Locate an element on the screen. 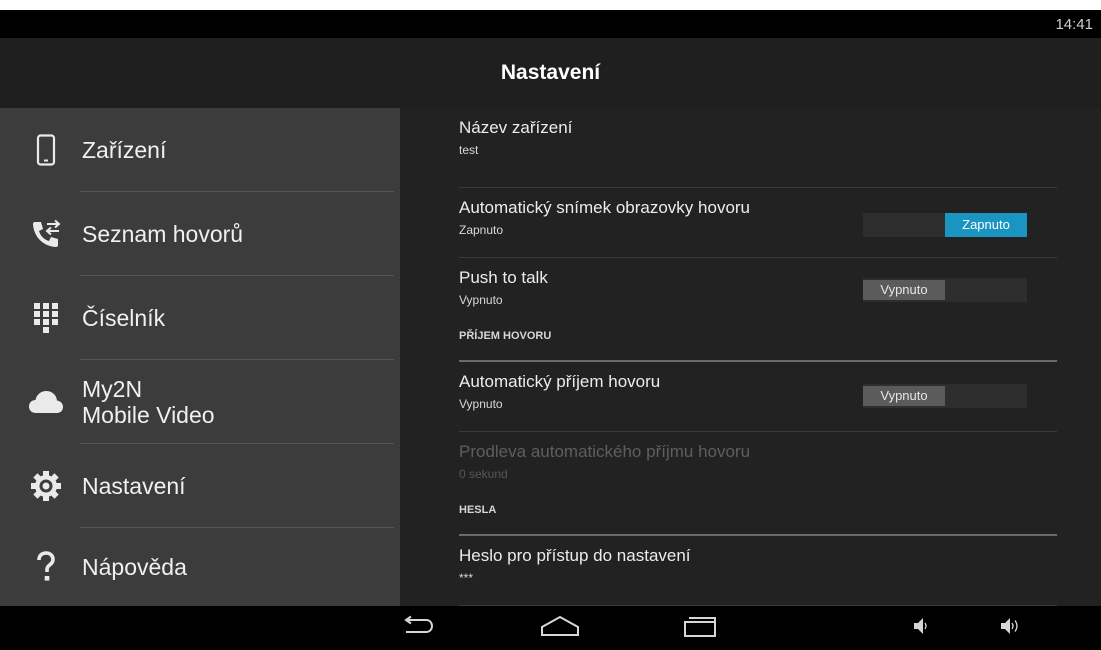  status-clock: 14:41 is located at coordinates (1074, 24).